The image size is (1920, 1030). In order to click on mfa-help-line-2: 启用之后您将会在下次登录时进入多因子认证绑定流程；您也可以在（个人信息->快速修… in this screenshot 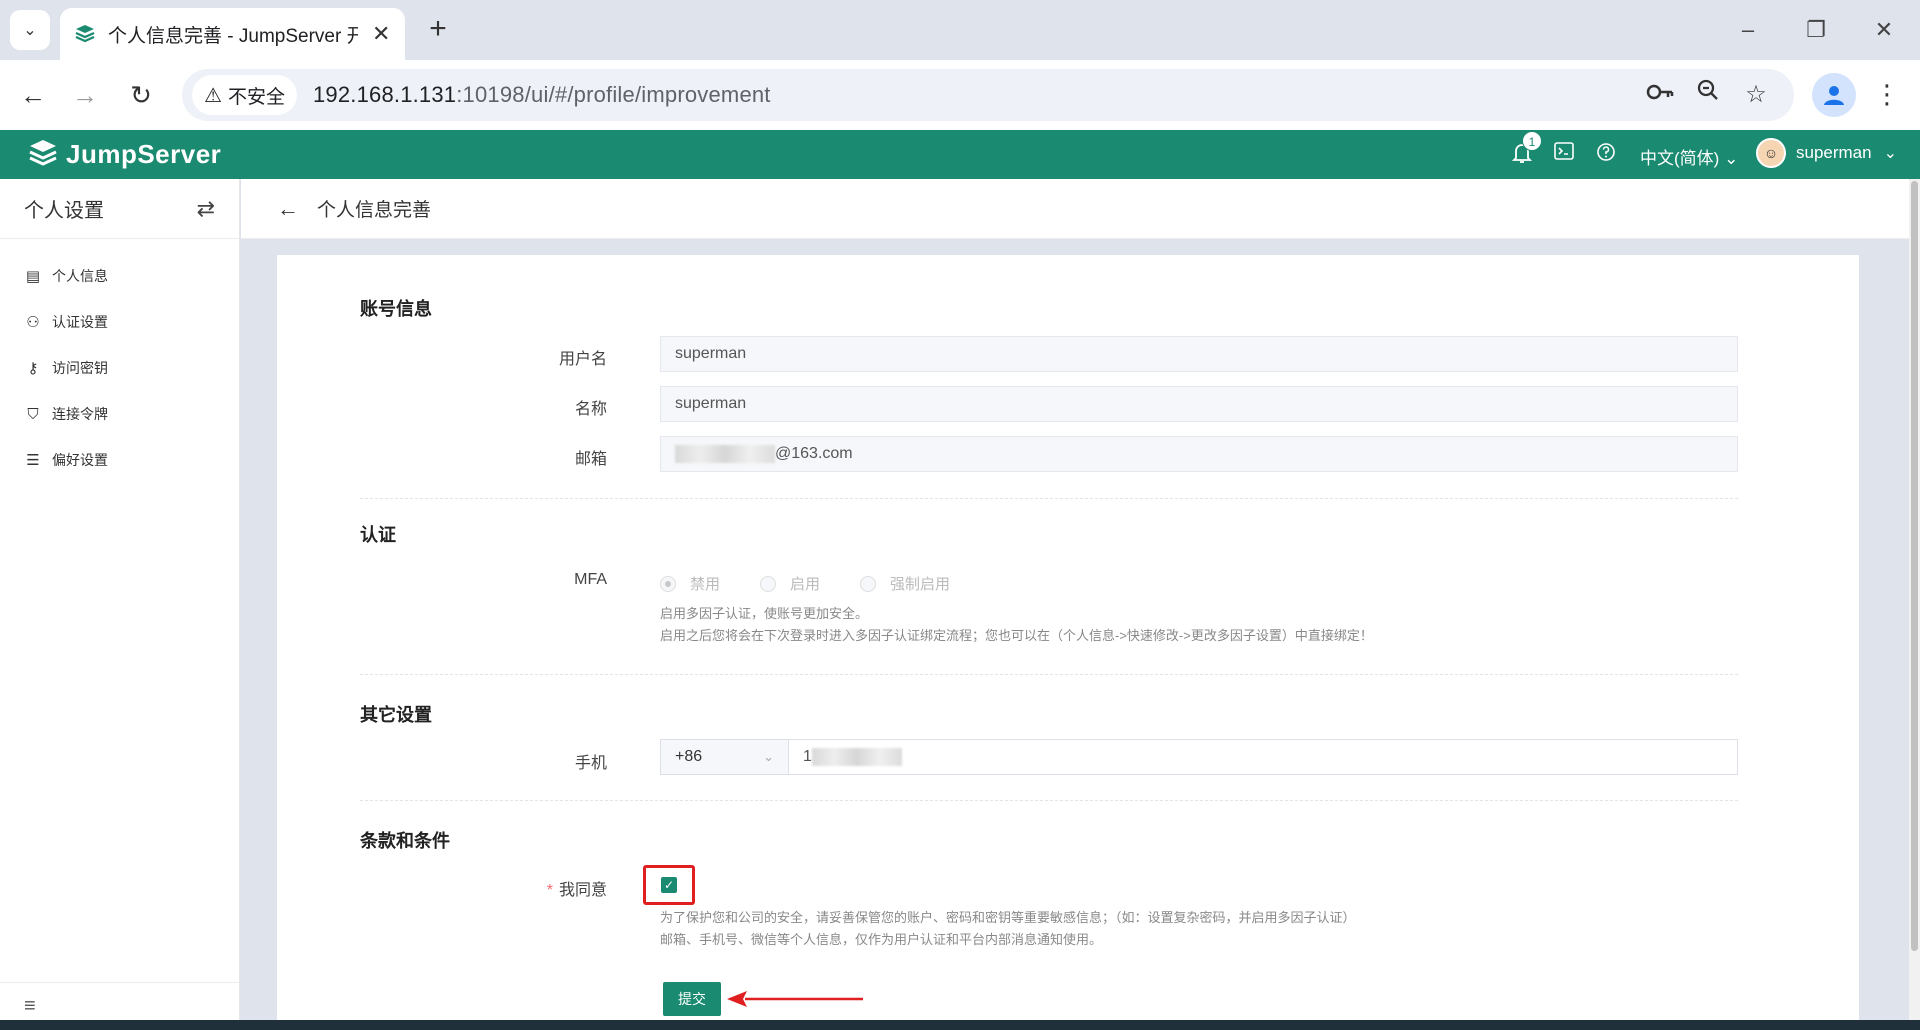, I will do `click(1016, 635)`.